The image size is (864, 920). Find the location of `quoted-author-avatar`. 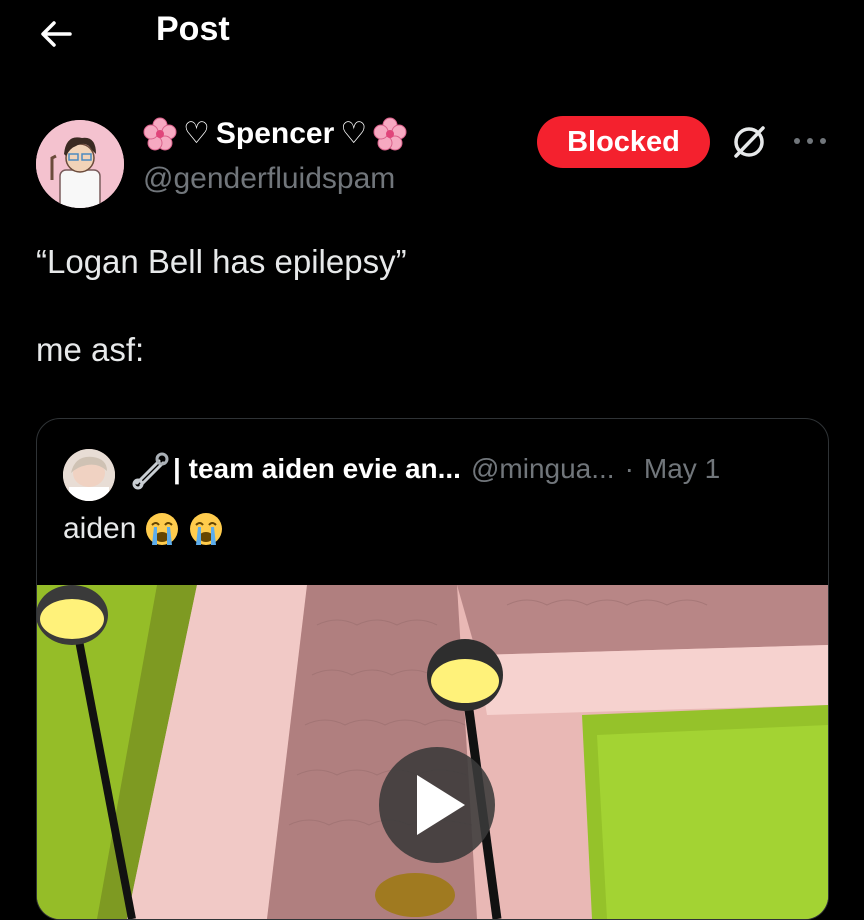

quoted-author-avatar is located at coordinates (89, 475).